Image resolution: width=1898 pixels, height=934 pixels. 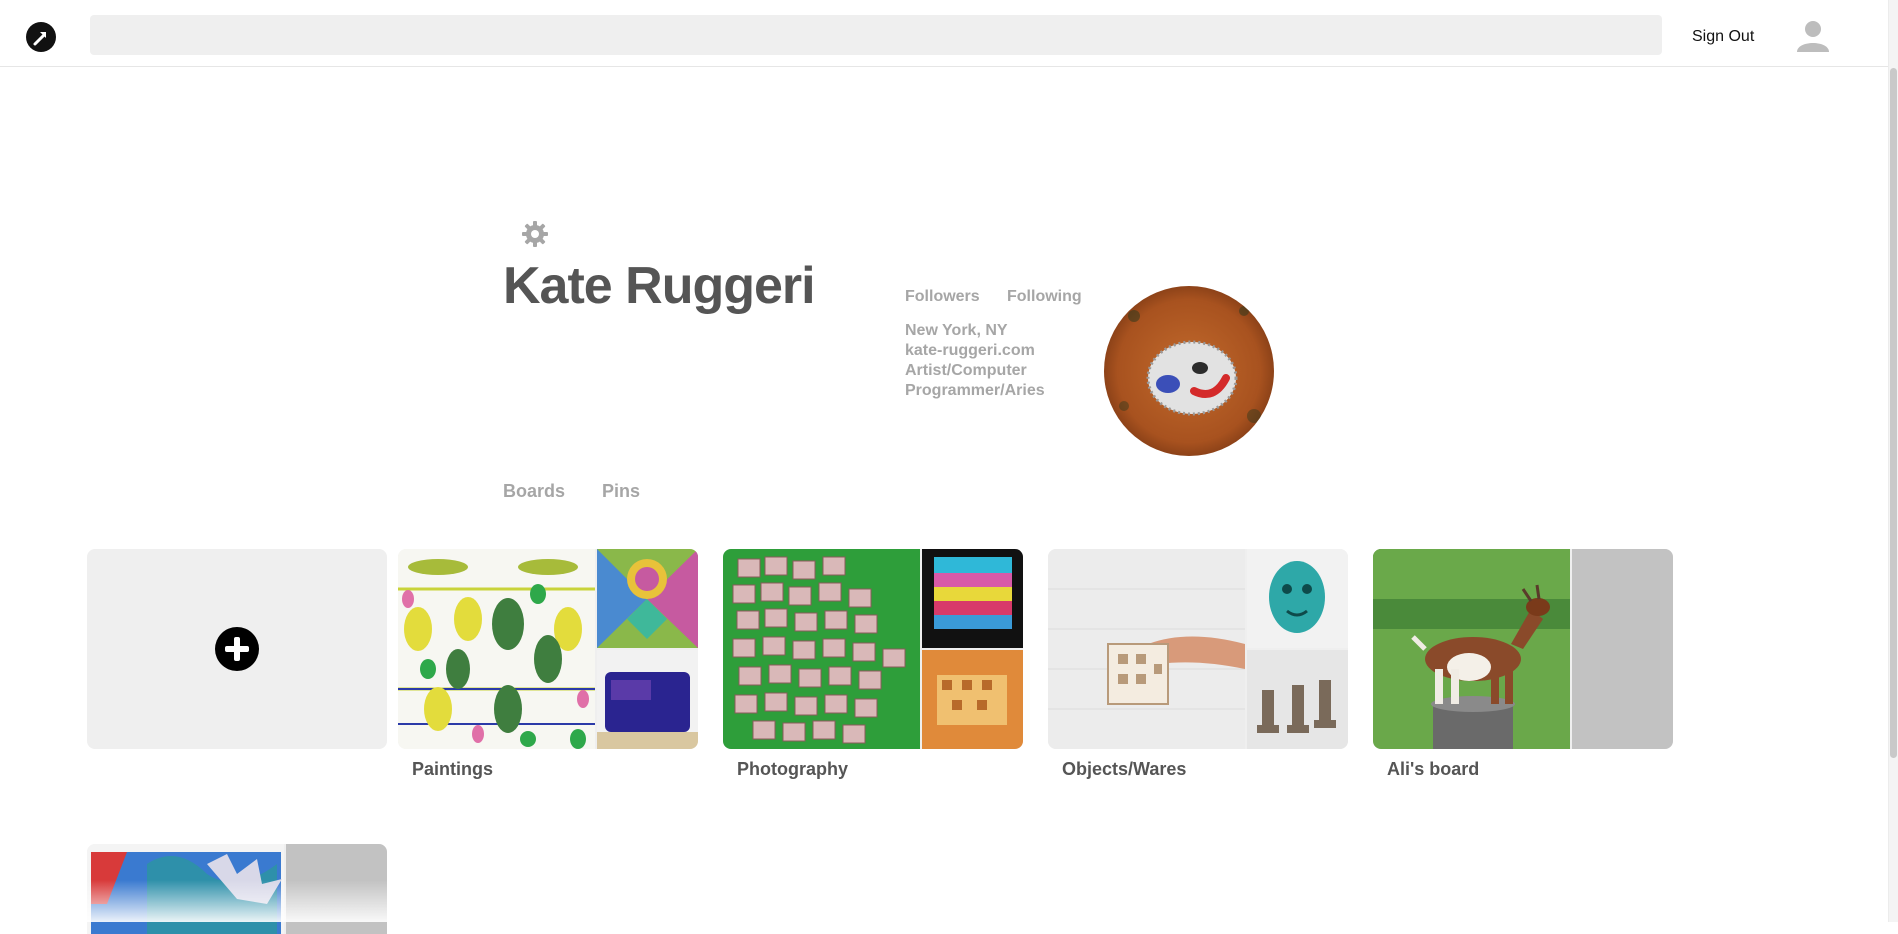 I want to click on search-input, so click(x=876, y=35).